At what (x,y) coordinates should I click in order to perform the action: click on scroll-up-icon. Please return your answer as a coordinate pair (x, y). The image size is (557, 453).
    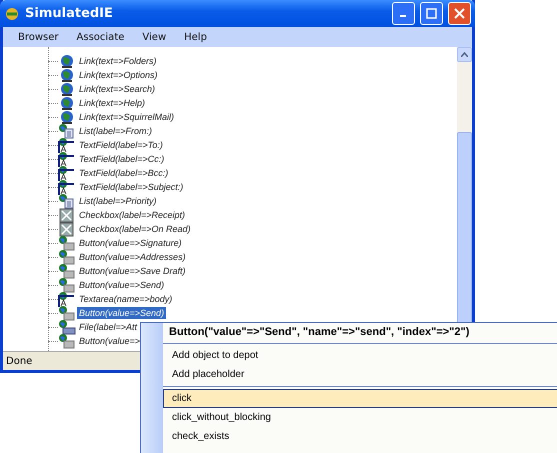
    Looking at the image, I should click on (464, 54).